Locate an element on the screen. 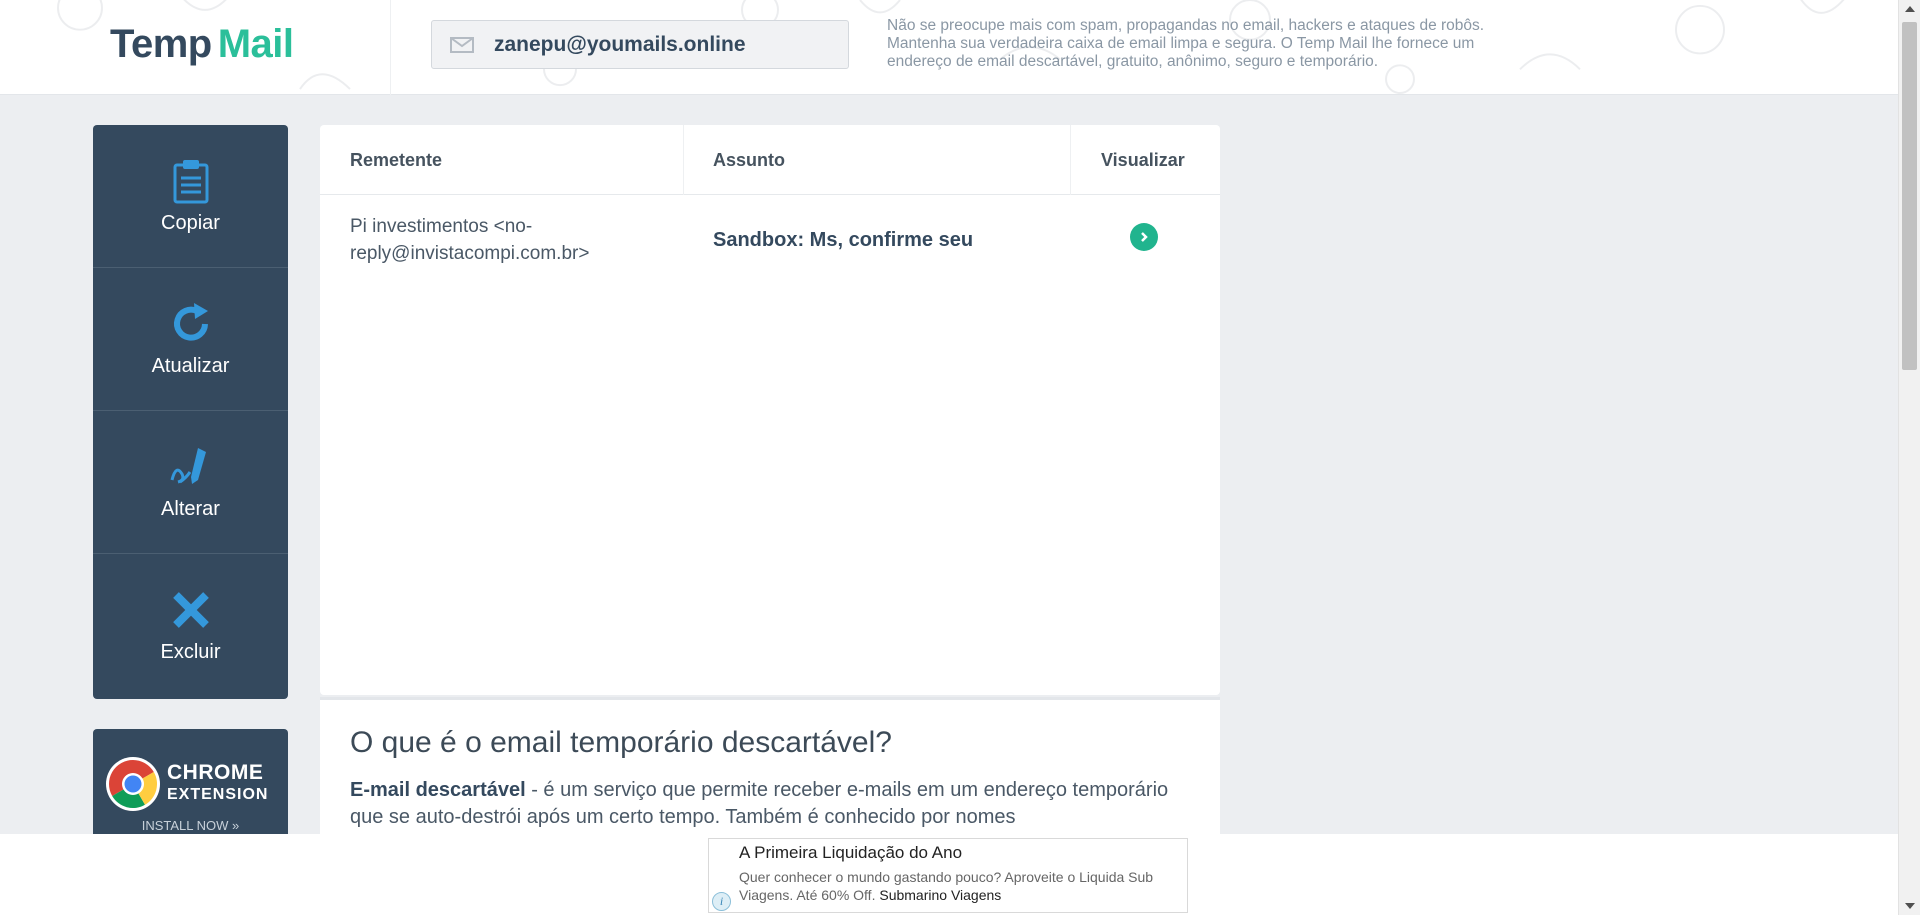 This screenshot has width=1920, height=915. change-button: Alterar is located at coordinates (190, 482).